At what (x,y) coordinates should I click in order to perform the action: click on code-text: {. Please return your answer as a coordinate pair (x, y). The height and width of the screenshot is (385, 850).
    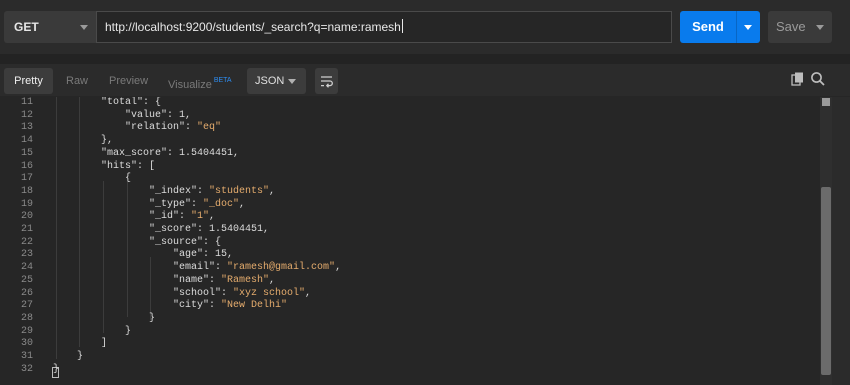
    Looking at the image, I should click on (92, 179).